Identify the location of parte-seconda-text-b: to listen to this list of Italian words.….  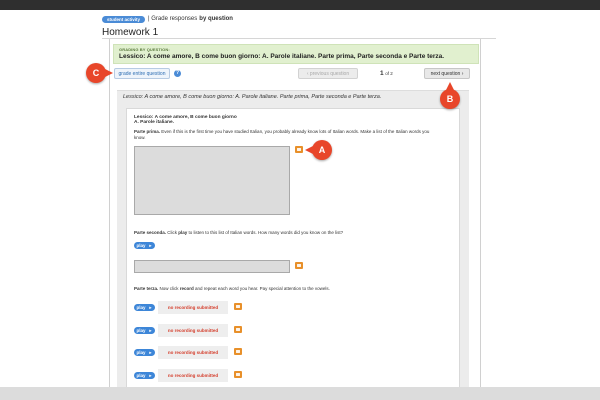
(265, 232).